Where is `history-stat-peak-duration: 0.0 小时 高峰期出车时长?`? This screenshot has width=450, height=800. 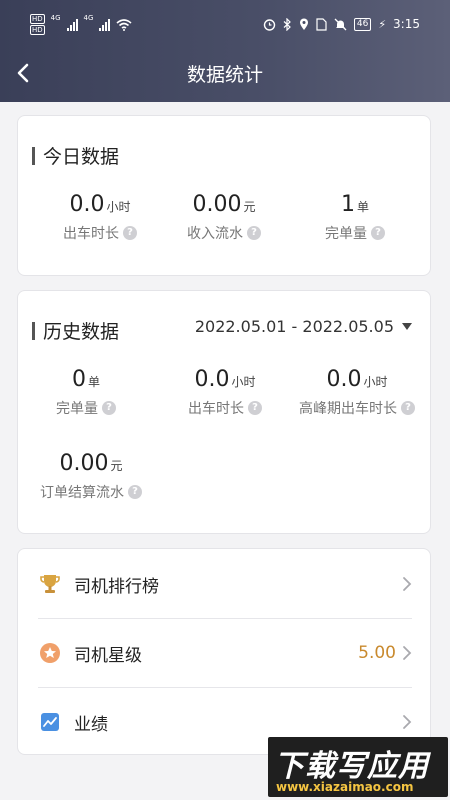 history-stat-peak-duration: 0.0 小时 高峰期出车时长? is located at coordinates (357, 392).